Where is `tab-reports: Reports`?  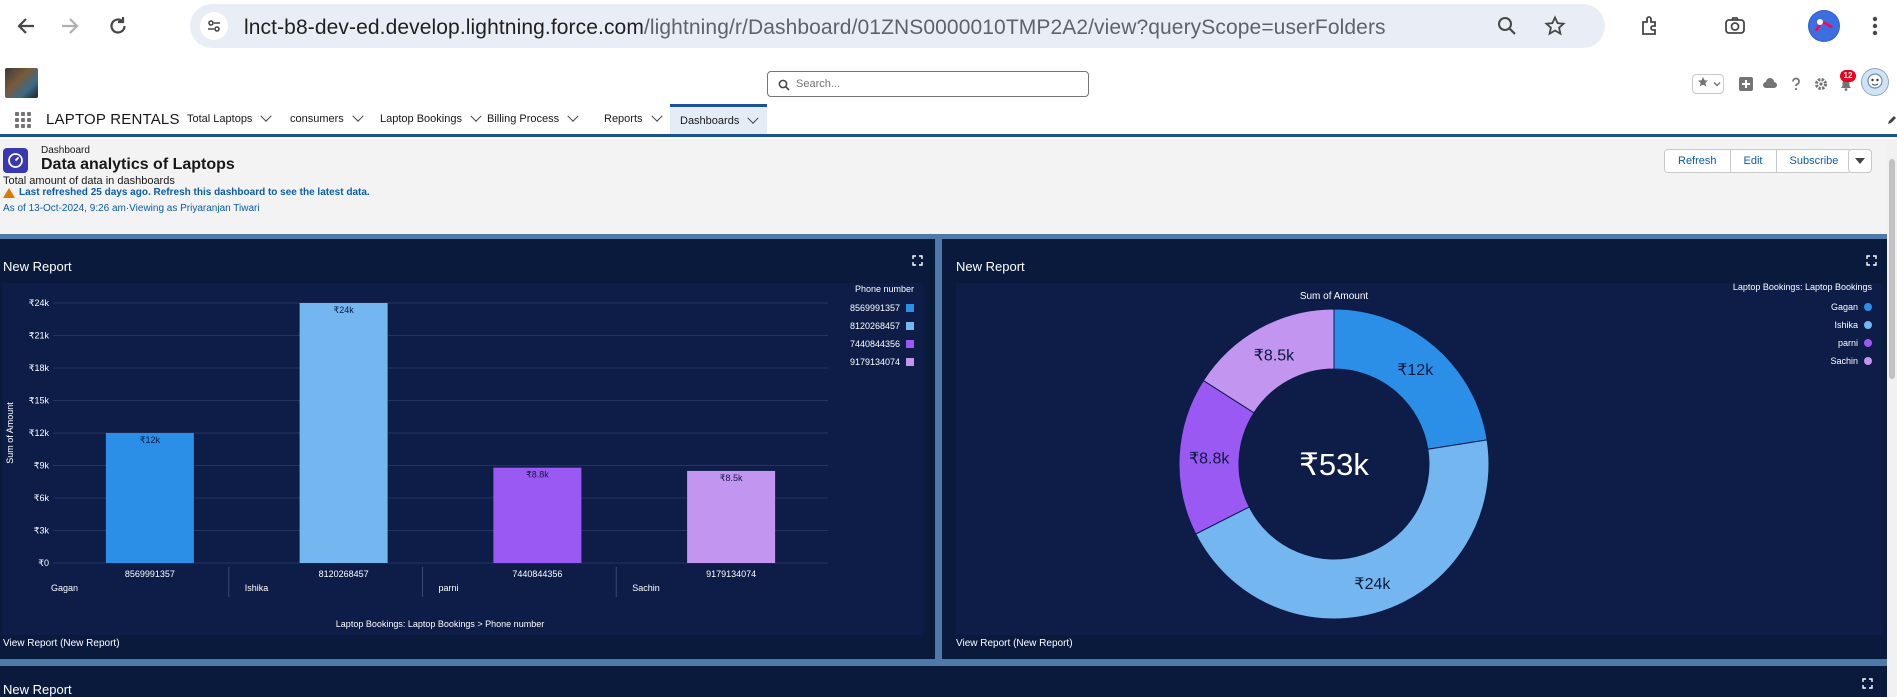
tab-reports: Reports is located at coordinates (633, 119).